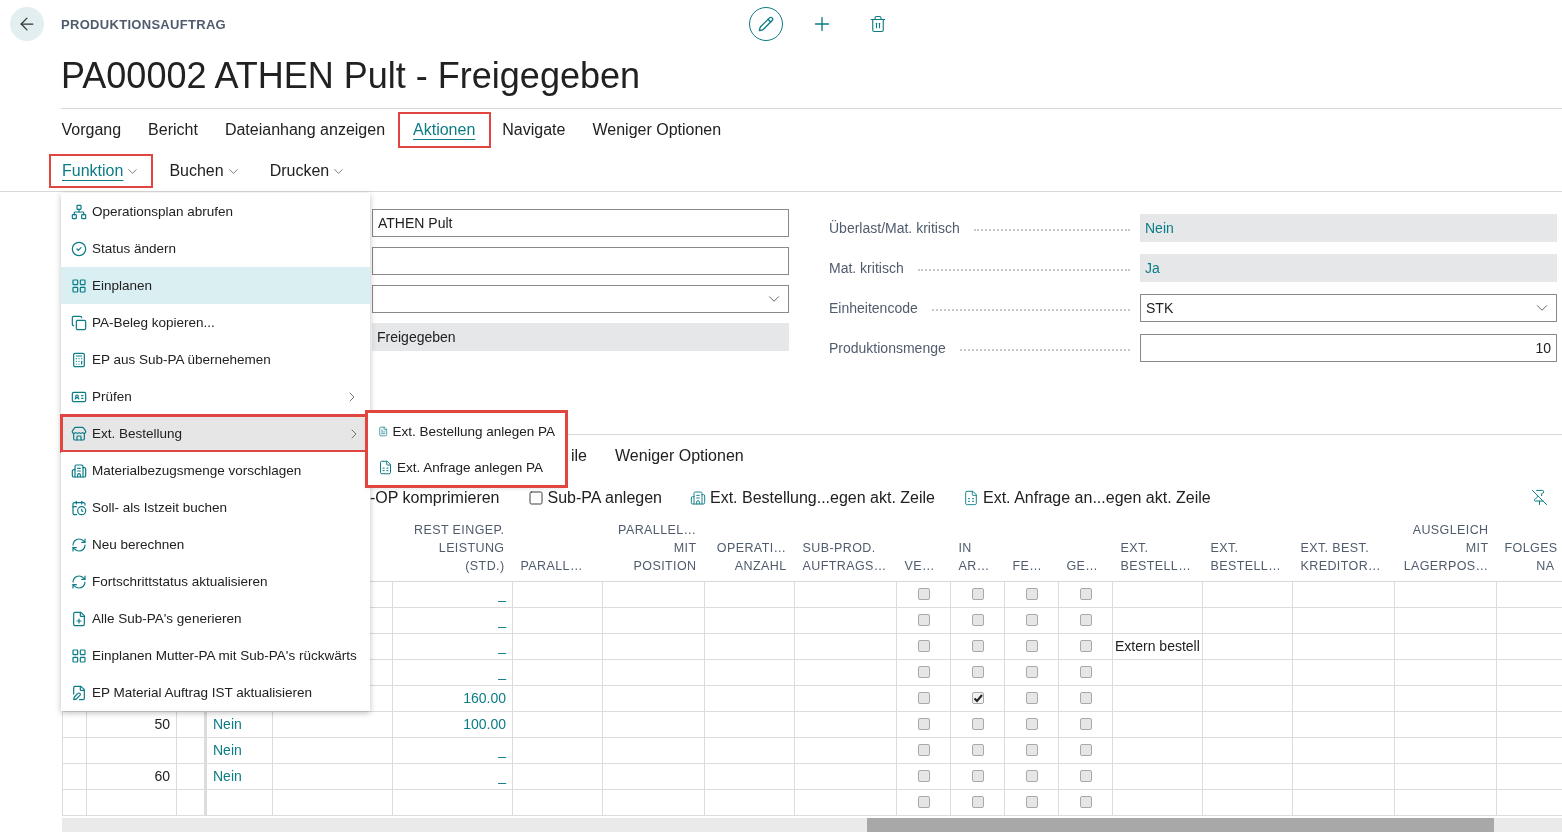  What do you see at coordinates (227, 750) in the screenshot?
I see `table-cell-text: Nein` at bounding box center [227, 750].